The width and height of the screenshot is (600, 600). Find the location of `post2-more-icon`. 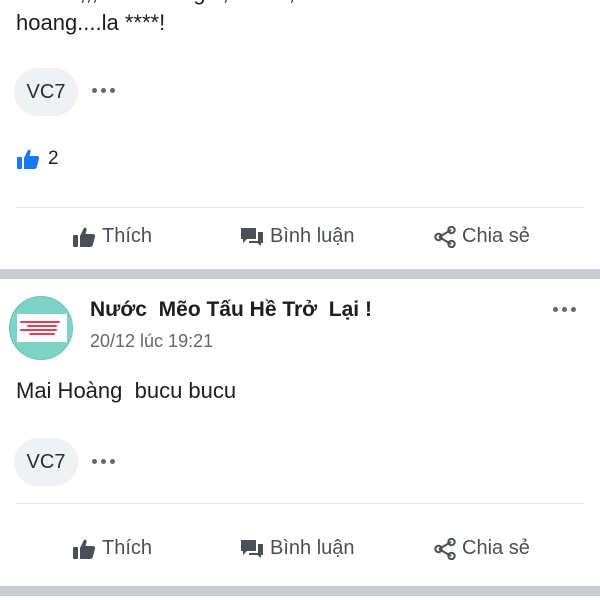

post2-more-icon is located at coordinates (564, 309).